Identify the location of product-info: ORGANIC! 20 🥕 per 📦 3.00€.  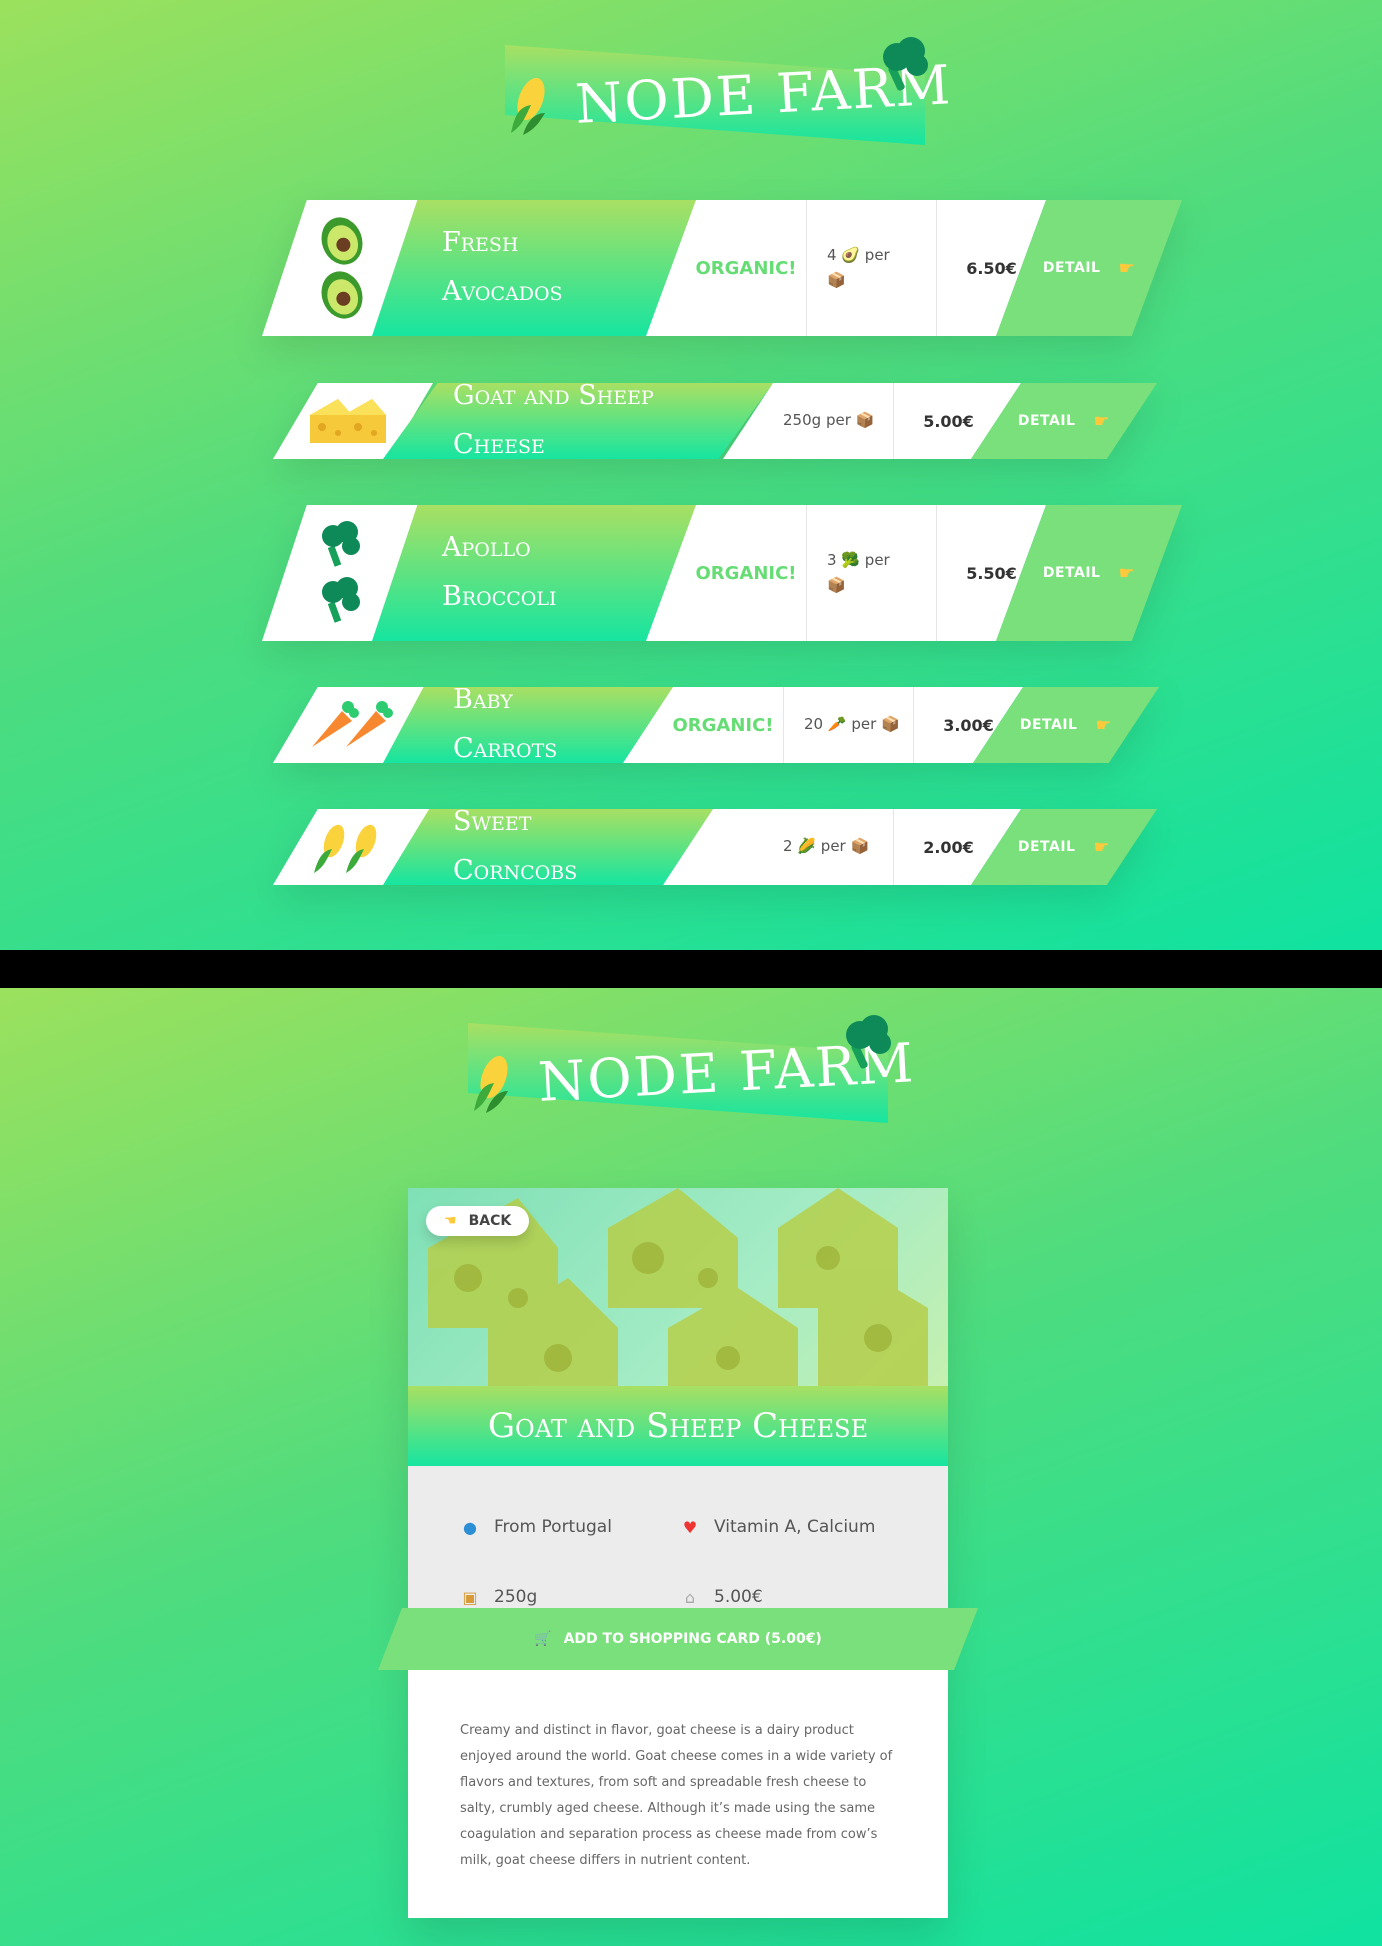
(823, 725).